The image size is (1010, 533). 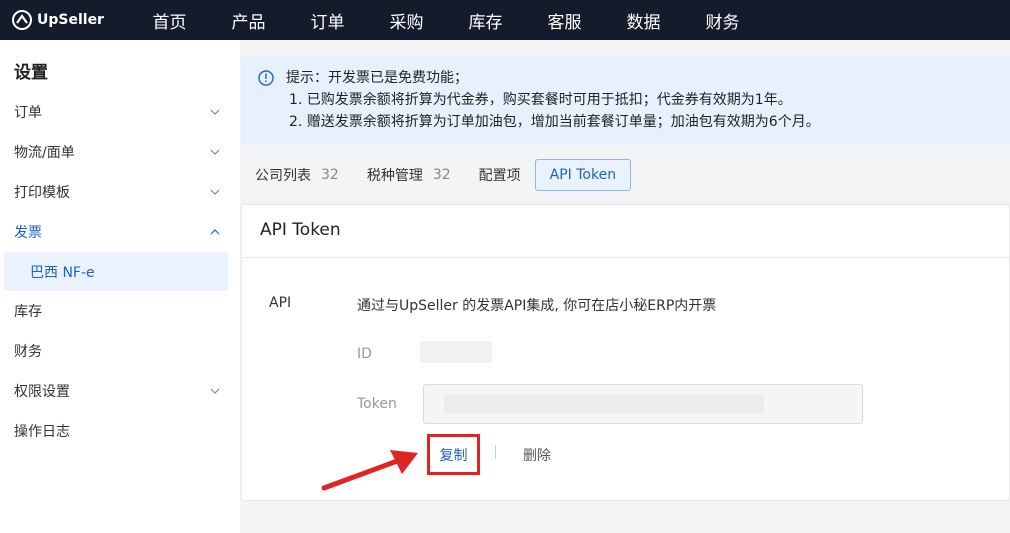 I want to click on token-value-redacted, so click(x=604, y=404).